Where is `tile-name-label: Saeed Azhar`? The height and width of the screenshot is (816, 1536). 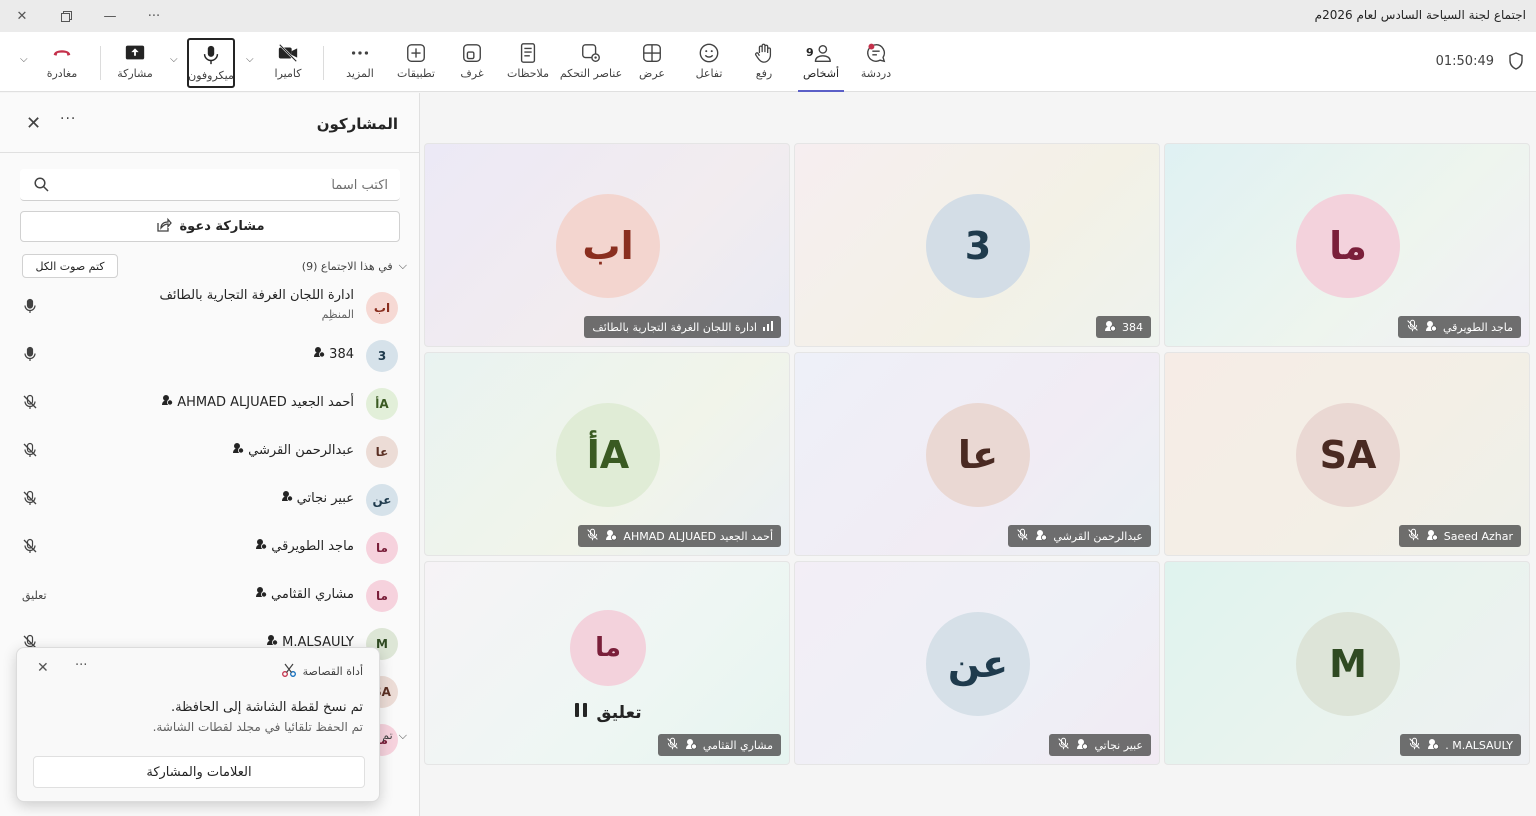 tile-name-label: Saeed Azhar is located at coordinates (1459, 536).